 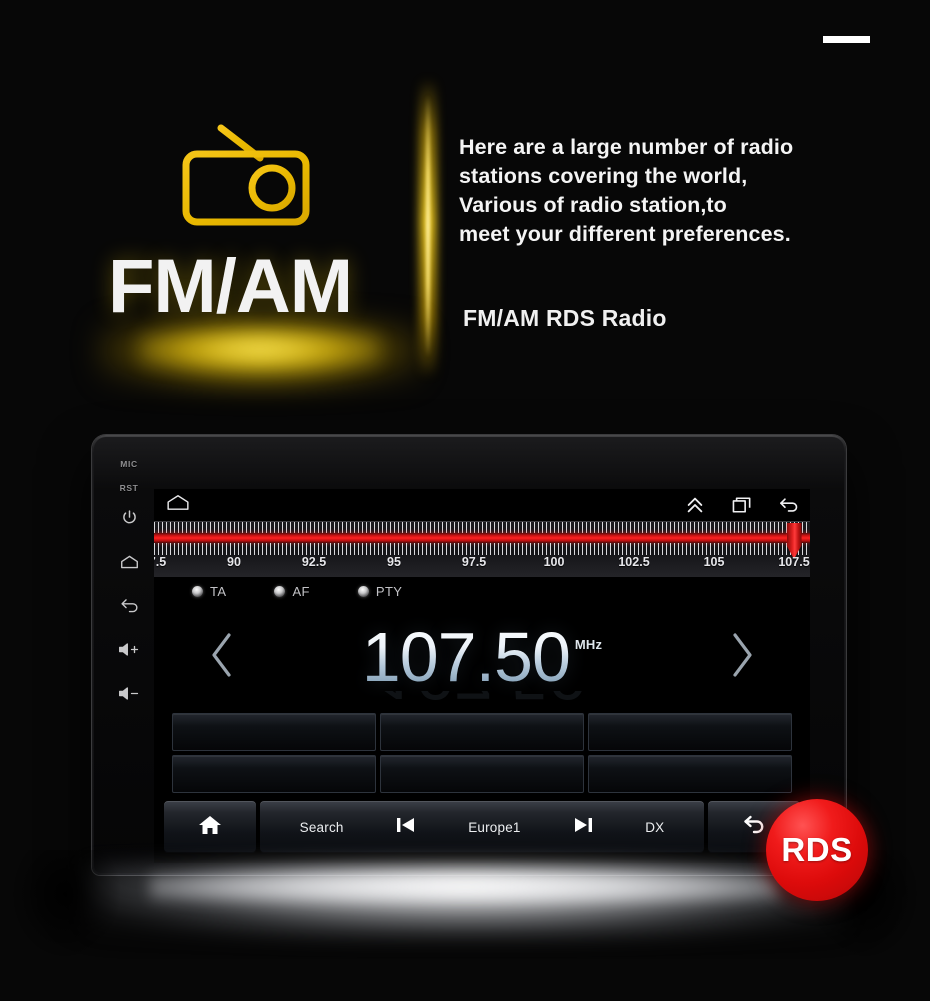 I want to click on hardware-button-rail: MIC RST, so click(x=129, y=655).